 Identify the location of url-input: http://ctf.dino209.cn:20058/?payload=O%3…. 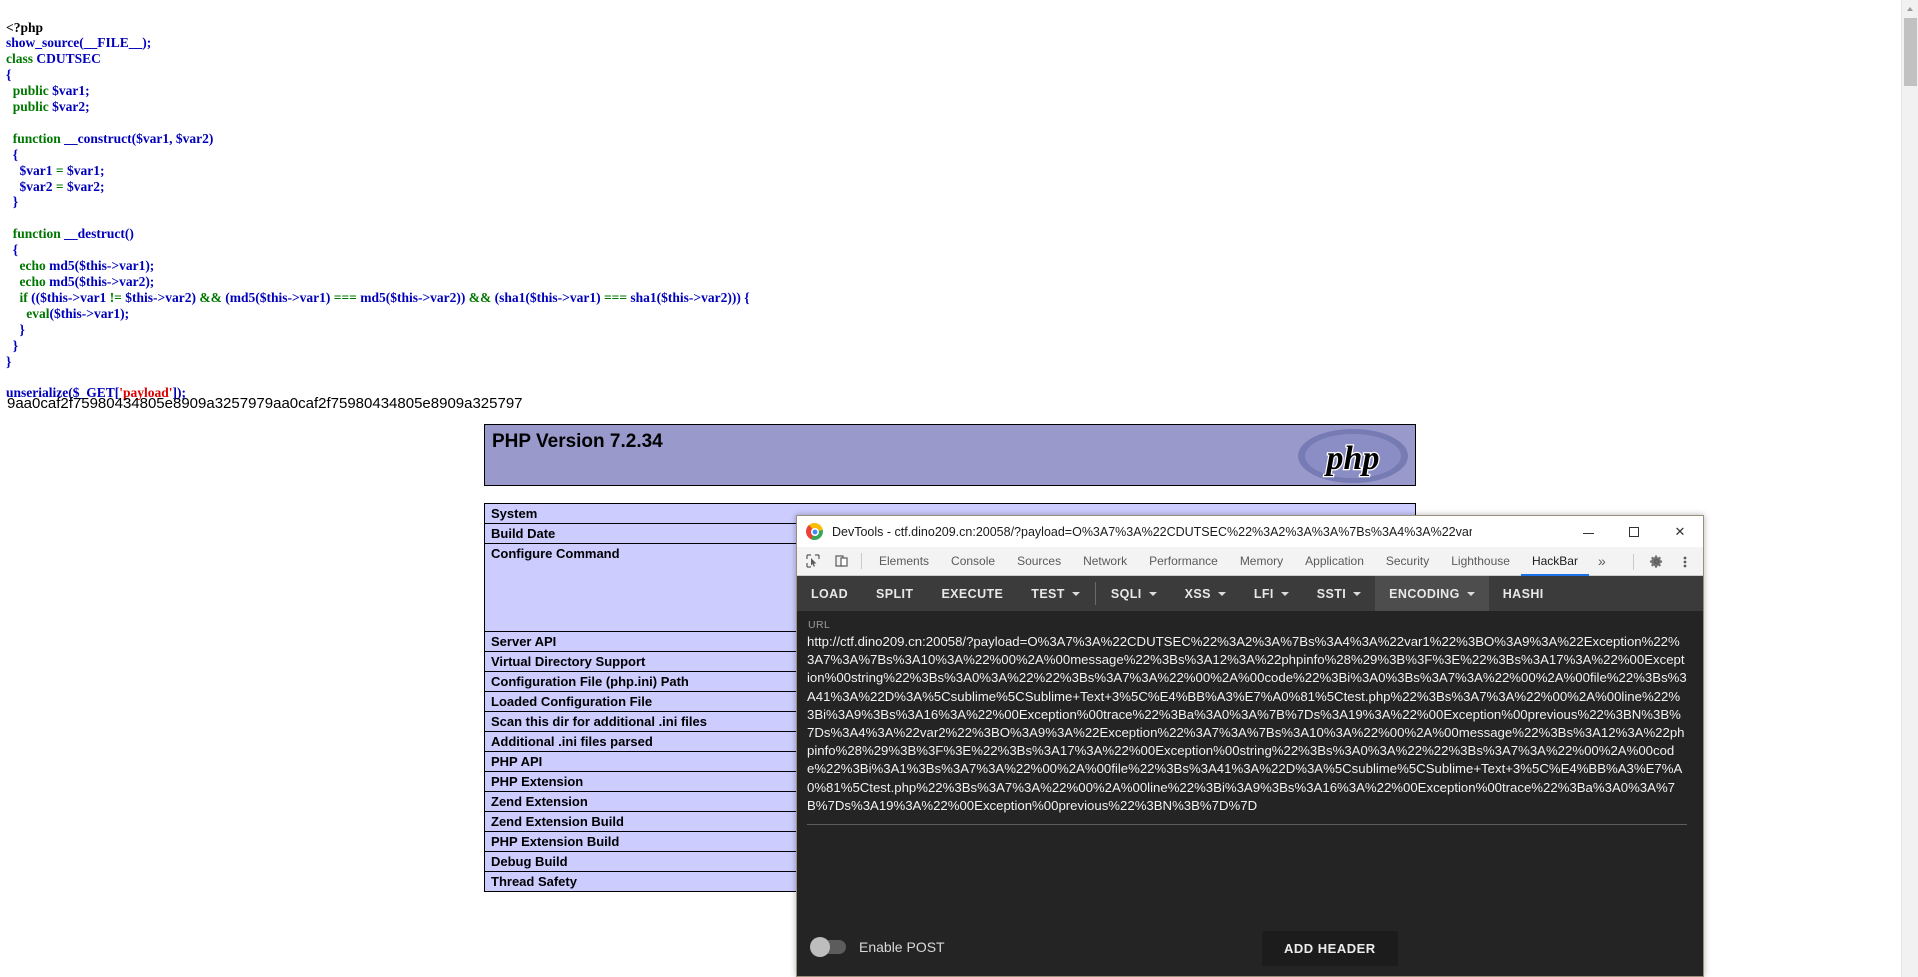
(1247, 724).